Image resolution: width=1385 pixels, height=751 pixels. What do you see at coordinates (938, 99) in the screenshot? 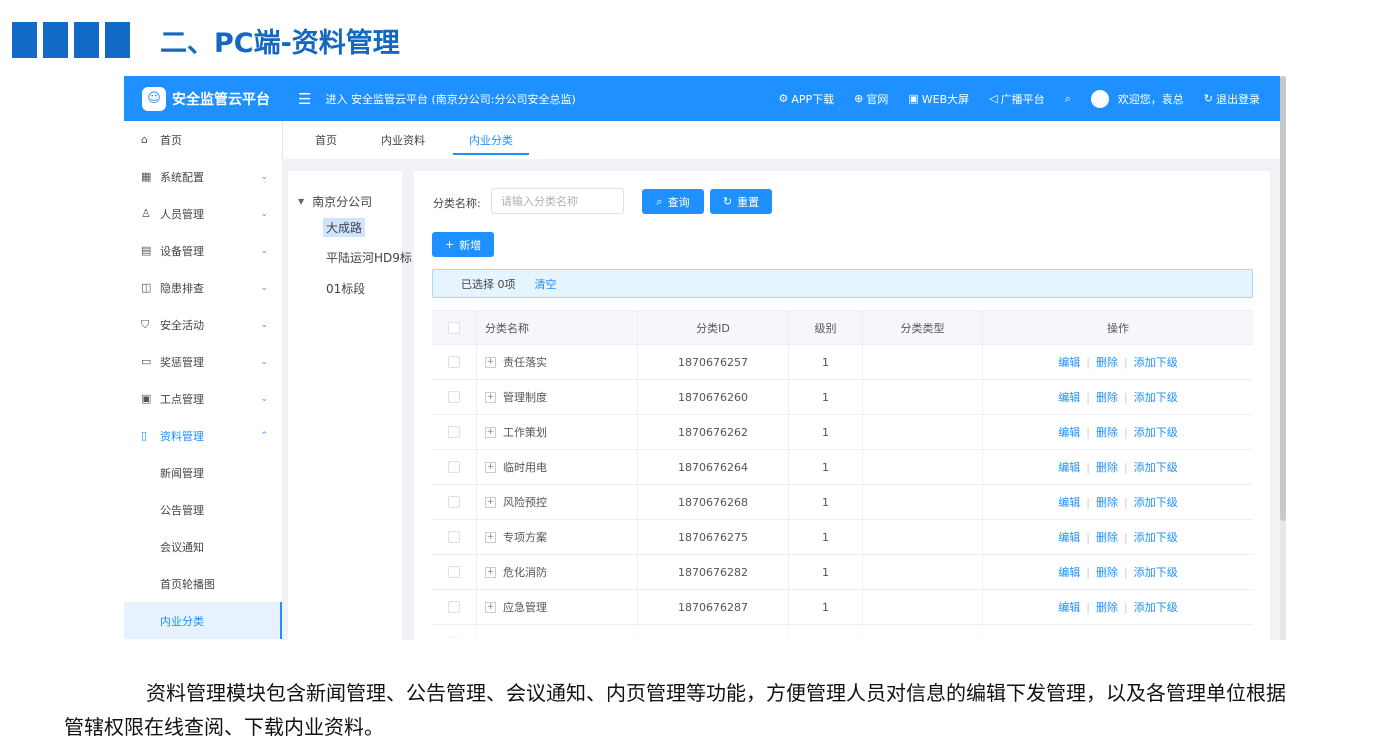
I see `web-screen-link: ▣ WEB大屏` at bounding box center [938, 99].